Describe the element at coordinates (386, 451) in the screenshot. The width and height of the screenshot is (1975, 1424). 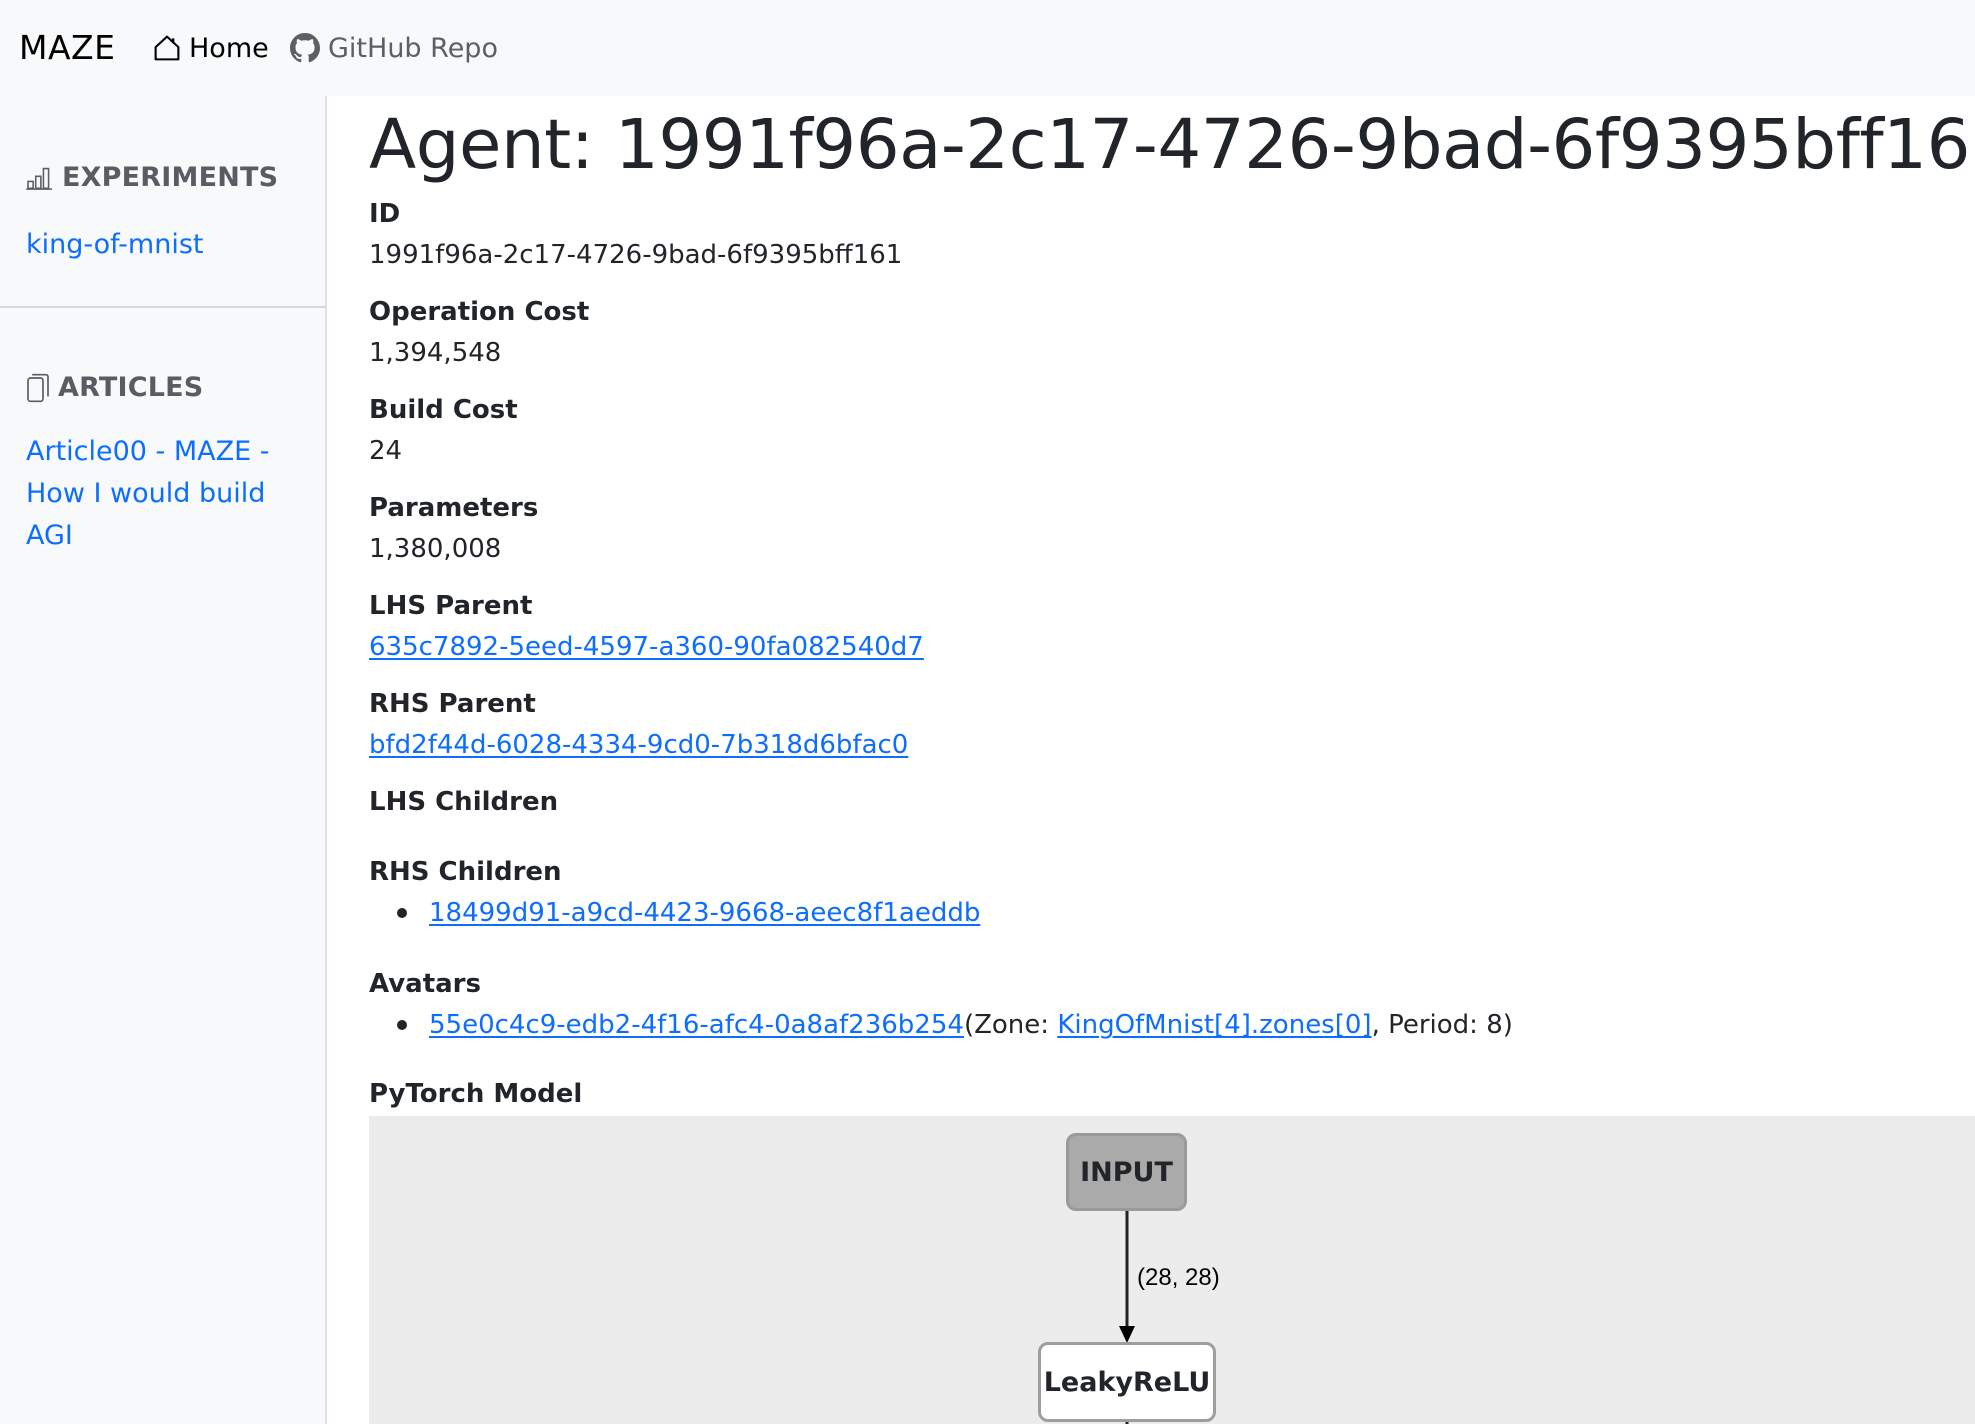
I see `build-cost-value: 24` at that location.